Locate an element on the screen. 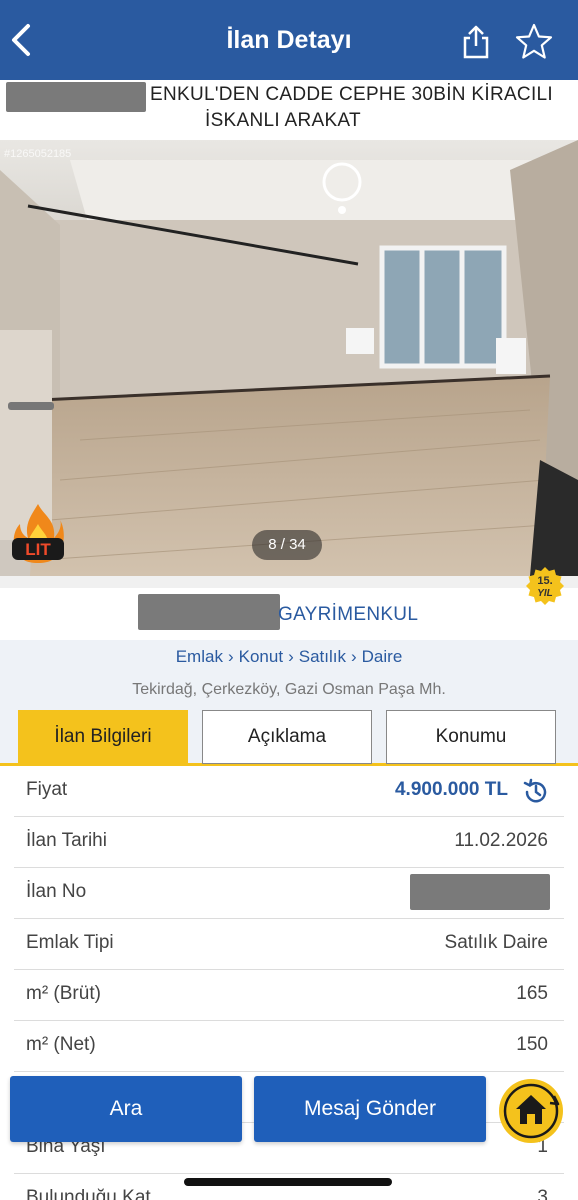 The image size is (578, 1200). info-label: Bulunduğu Kat is located at coordinates (88, 1193).